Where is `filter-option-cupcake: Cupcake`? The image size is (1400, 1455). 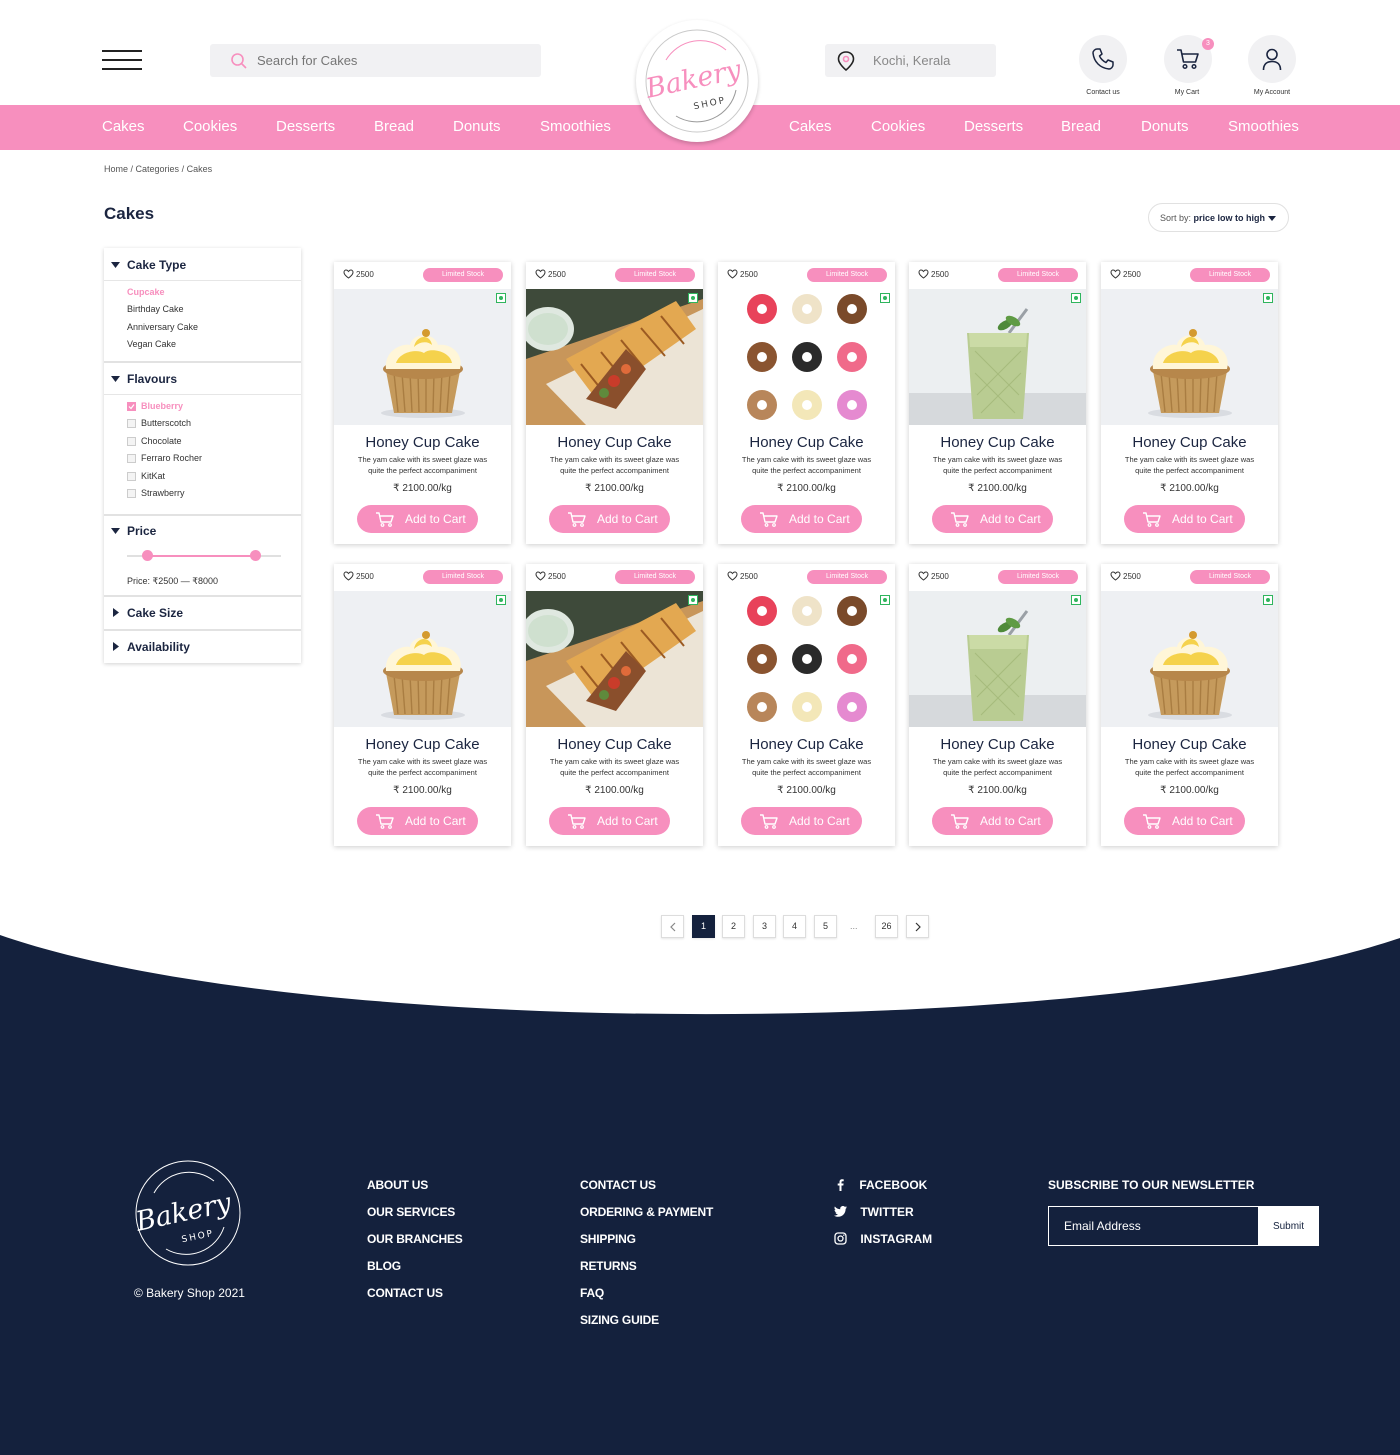 filter-option-cupcake: Cupcake is located at coordinates (146, 292).